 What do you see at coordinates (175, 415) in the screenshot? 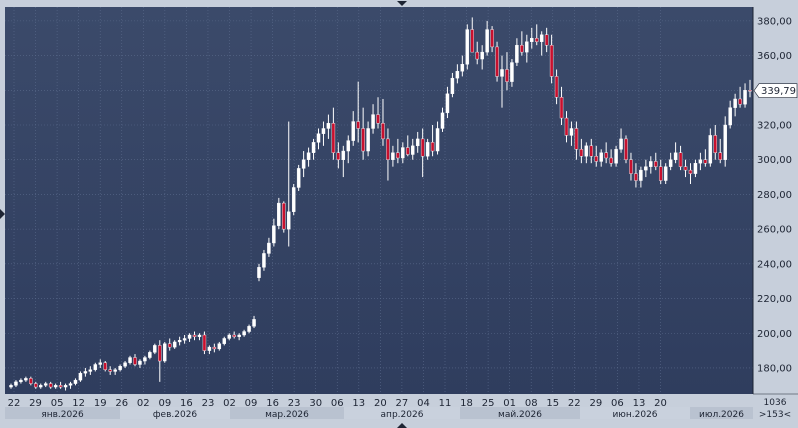
I see `month-label: фев.2026` at bounding box center [175, 415].